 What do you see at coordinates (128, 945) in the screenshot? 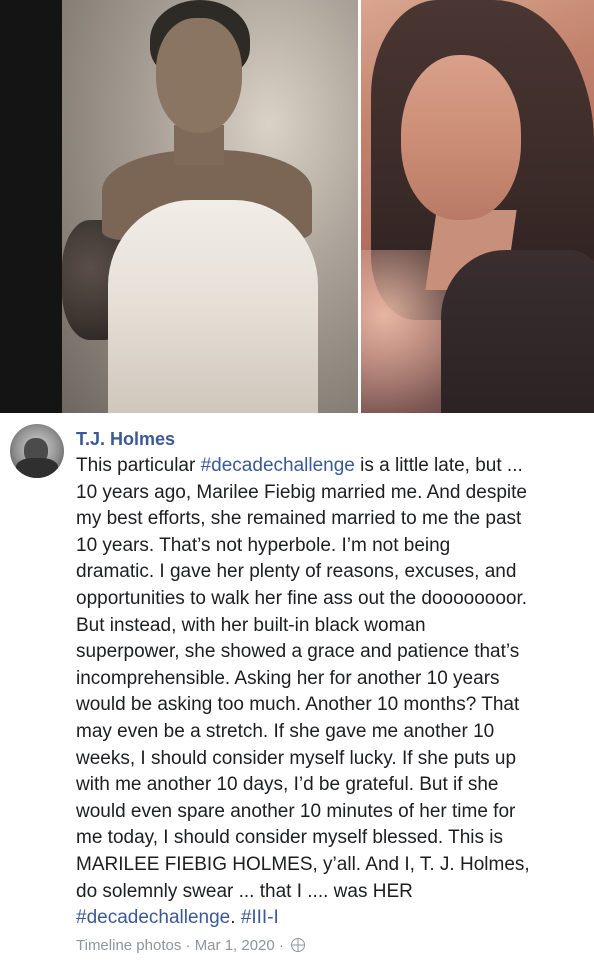
I see `album-link: Timeline photos` at bounding box center [128, 945].